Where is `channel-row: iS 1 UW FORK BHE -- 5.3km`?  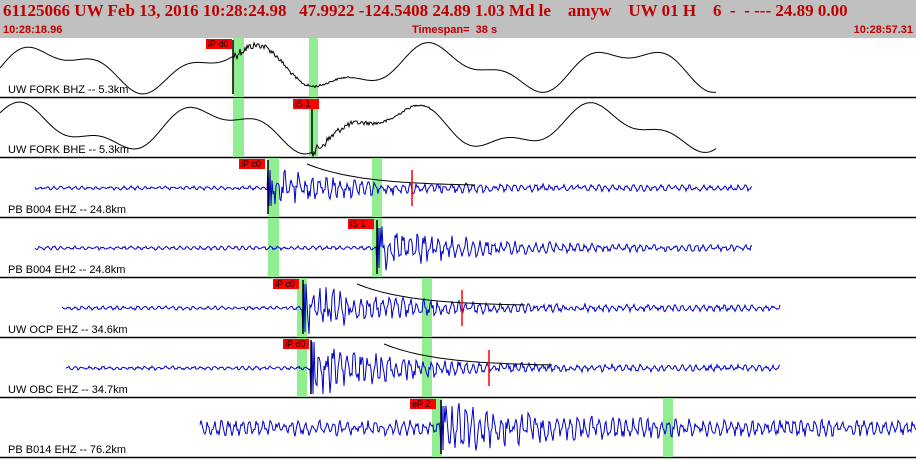
channel-row: iS 1 UW FORK BHE -- 5.3km is located at coordinates (458, 128).